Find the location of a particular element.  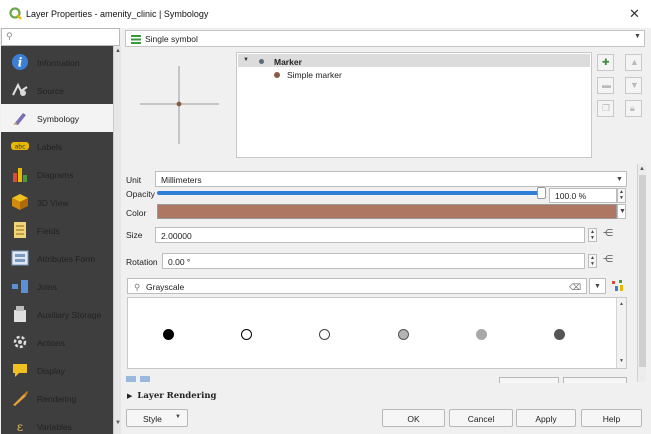

apply-button-label: Apply is located at coordinates (546, 419).